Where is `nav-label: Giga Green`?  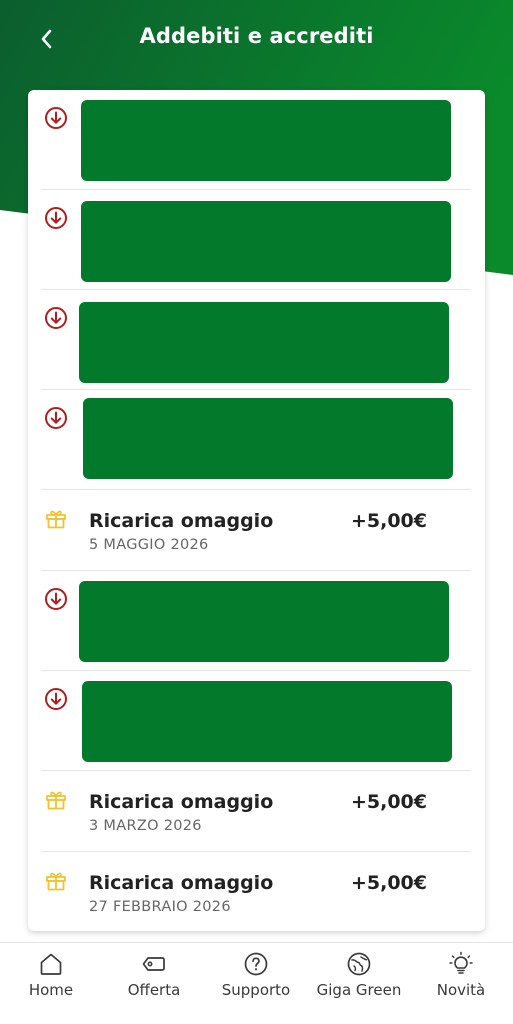
nav-label: Giga Green is located at coordinates (359, 990).